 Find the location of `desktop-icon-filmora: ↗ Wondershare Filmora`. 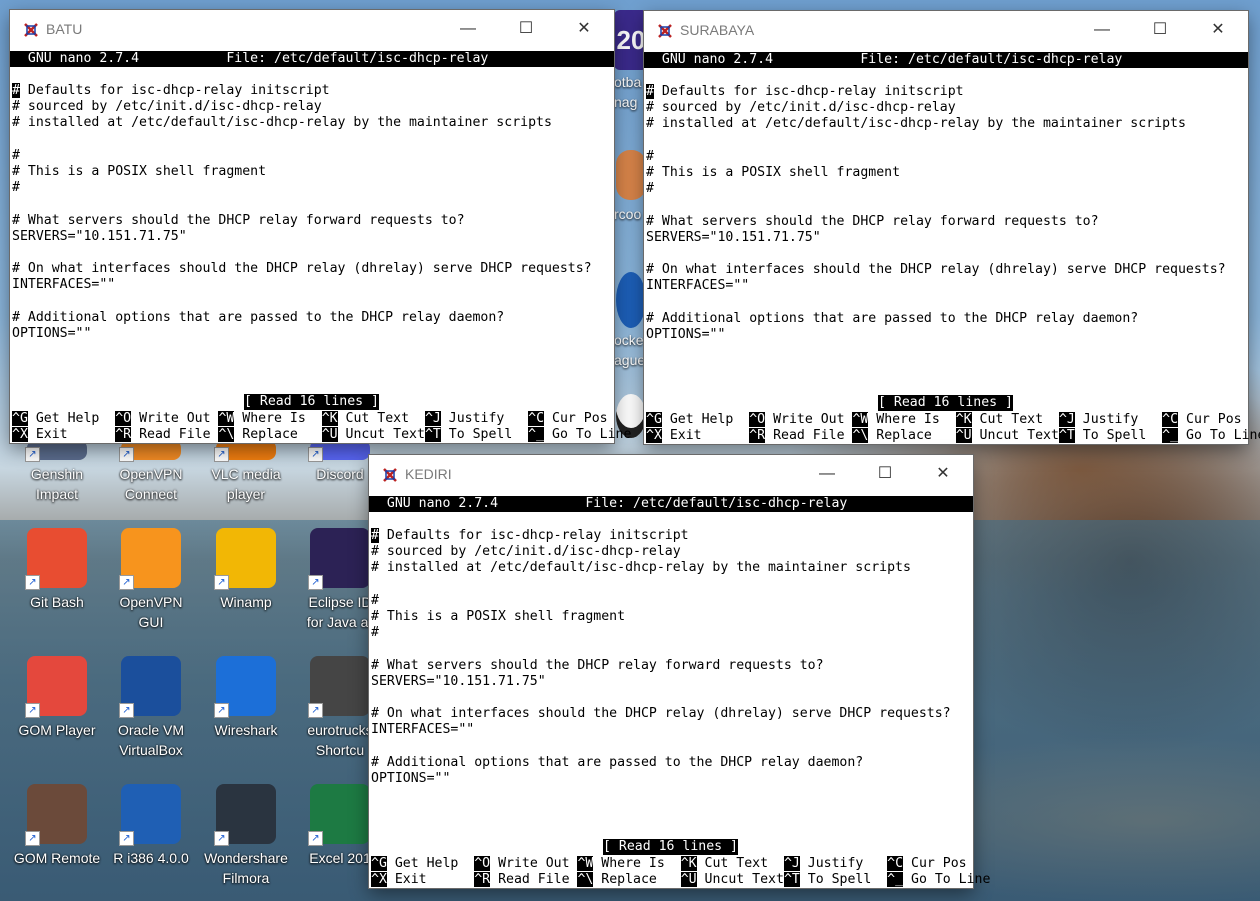

desktop-icon-filmora: ↗ Wondershare Filmora is located at coordinates (246, 836).